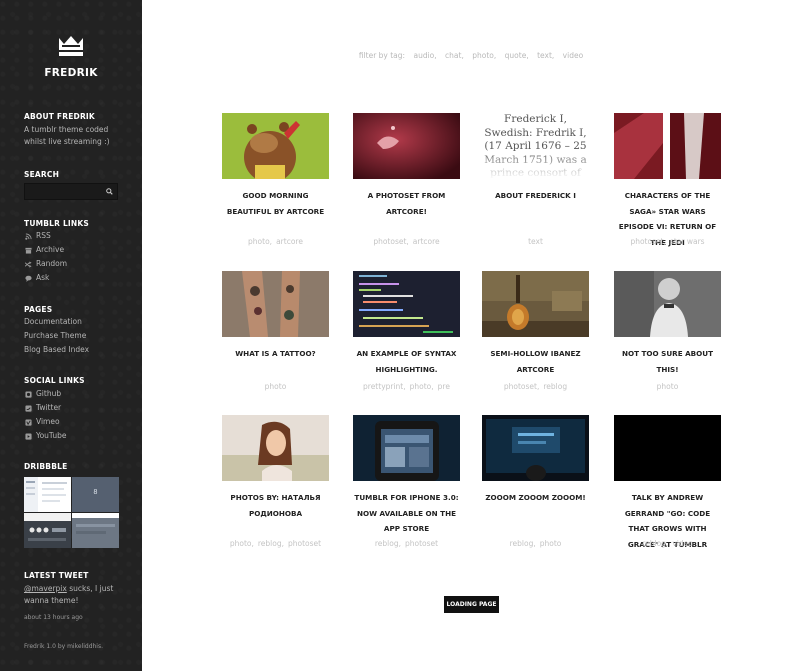 The image size is (800, 671). I want to click on search-box, so click(71, 191).